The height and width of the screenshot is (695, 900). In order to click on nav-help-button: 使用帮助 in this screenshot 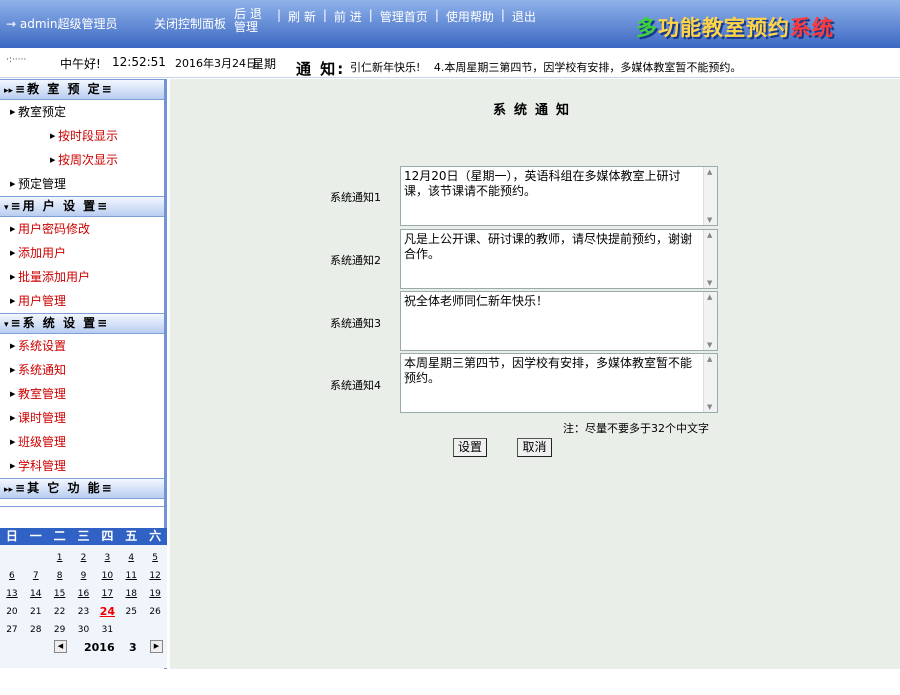, I will do `click(470, 21)`.